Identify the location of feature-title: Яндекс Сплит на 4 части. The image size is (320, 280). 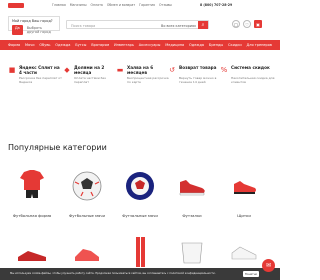
(39, 70).